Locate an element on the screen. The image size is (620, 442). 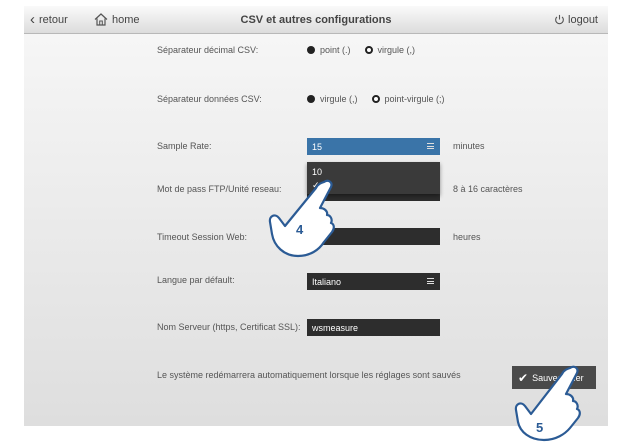
server-name-value: wsmeasure is located at coordinates (335, 327).